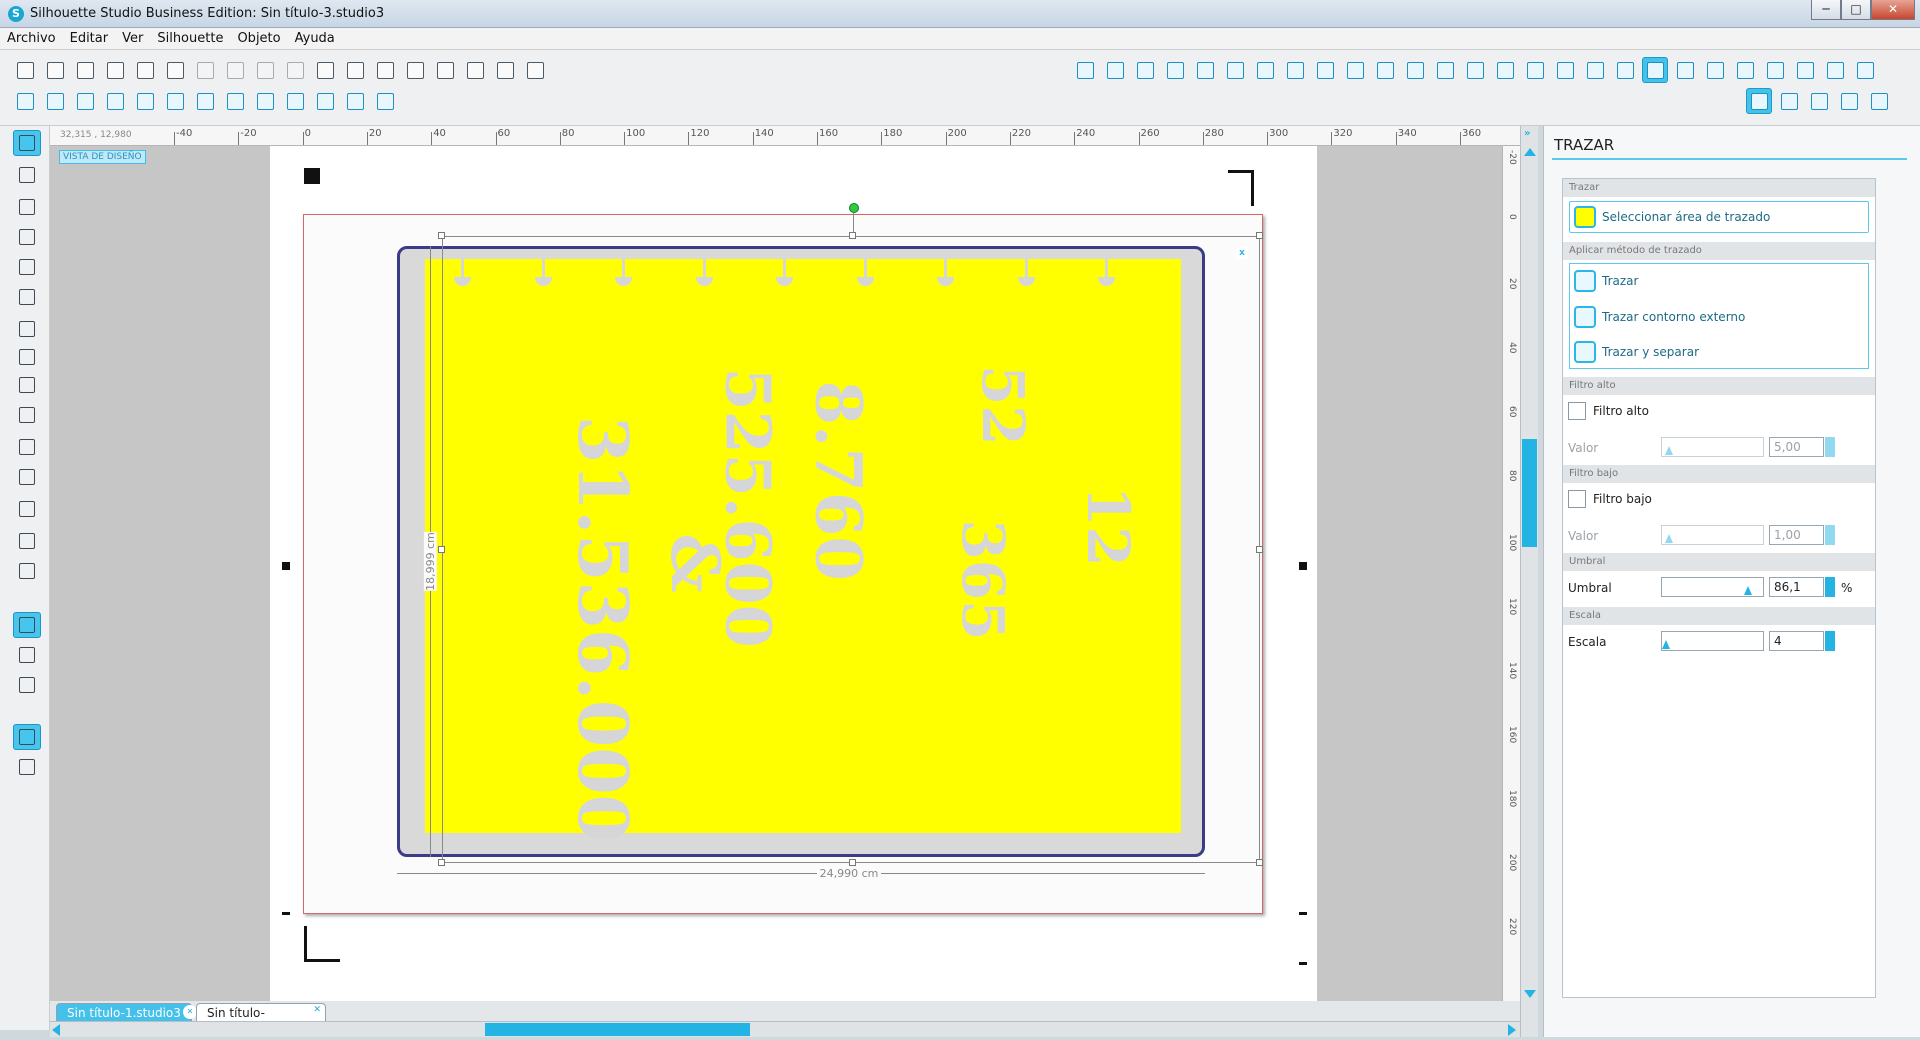  I want to click on release-compound-icon, so click(115, 101).